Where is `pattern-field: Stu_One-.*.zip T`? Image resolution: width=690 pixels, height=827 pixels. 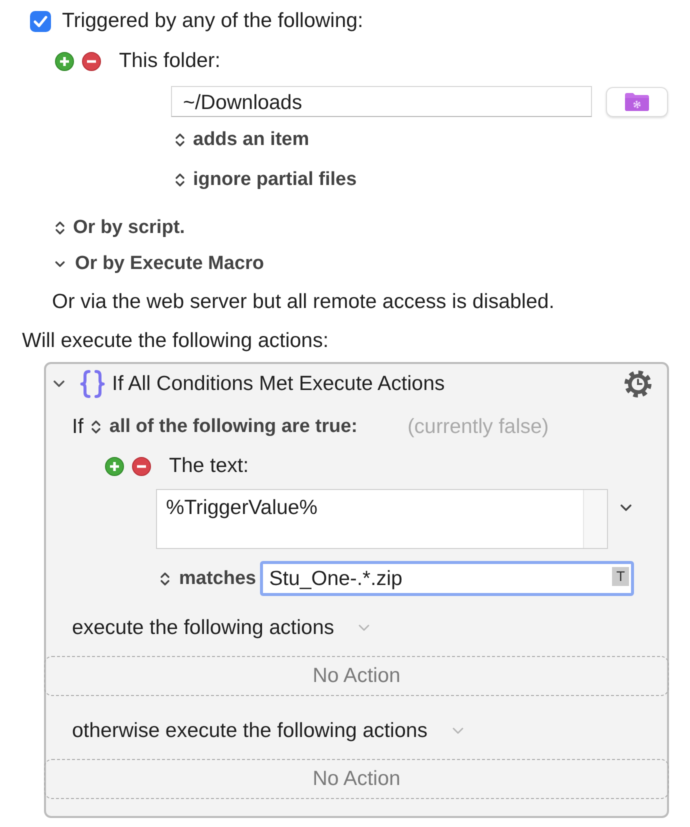
pattern-field: Stu_One-.*.zip T is located at coordinates (447, 578).